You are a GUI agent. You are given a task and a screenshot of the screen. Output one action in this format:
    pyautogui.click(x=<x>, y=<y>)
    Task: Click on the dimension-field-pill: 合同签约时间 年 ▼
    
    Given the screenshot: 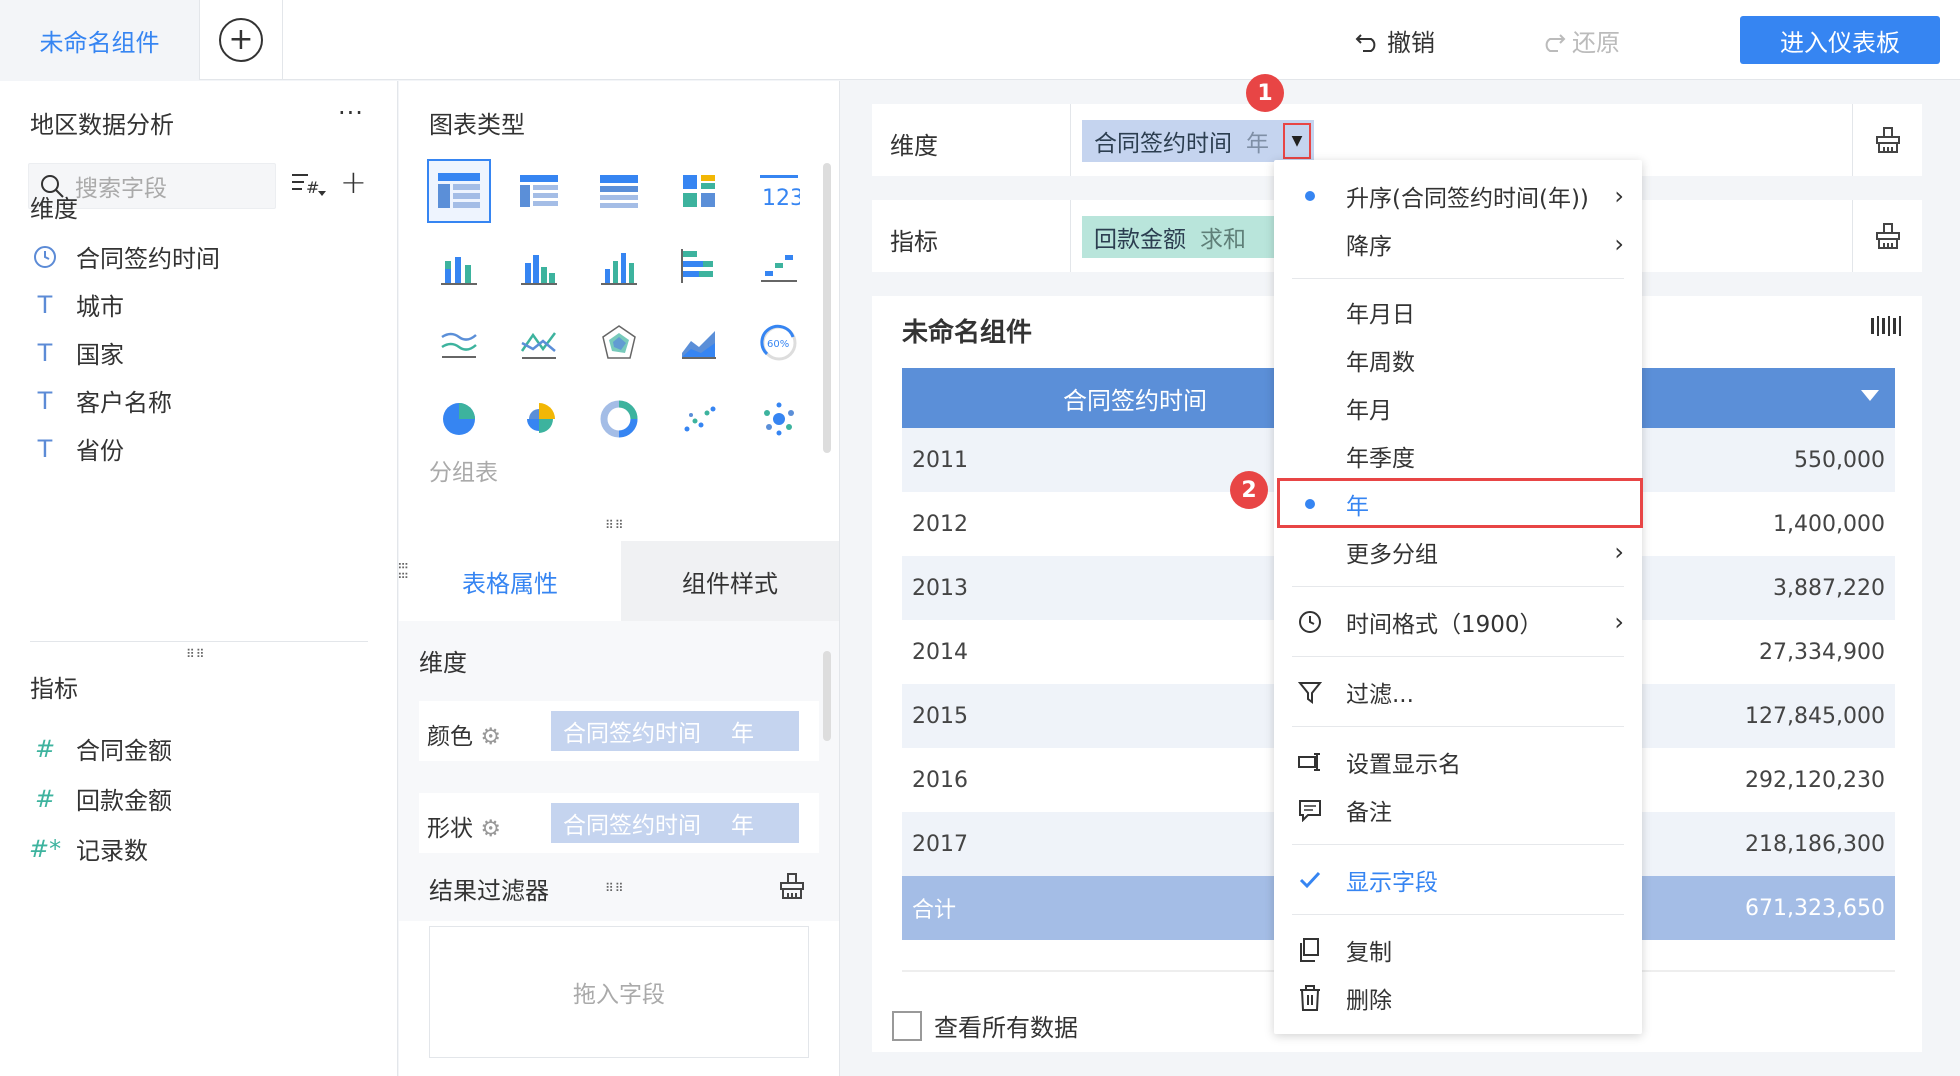 What is the action you would take?
    pyautogui.click(x=1198, y=141)
    